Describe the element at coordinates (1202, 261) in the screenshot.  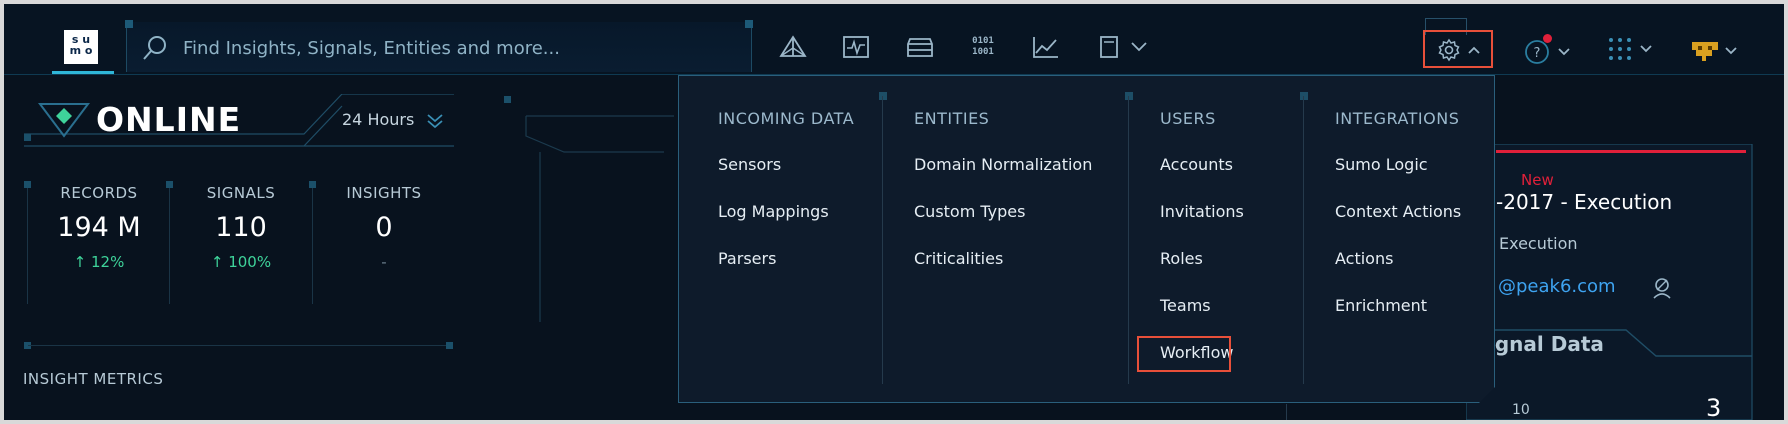
I see `menu-item-roles: Roles` at that location.